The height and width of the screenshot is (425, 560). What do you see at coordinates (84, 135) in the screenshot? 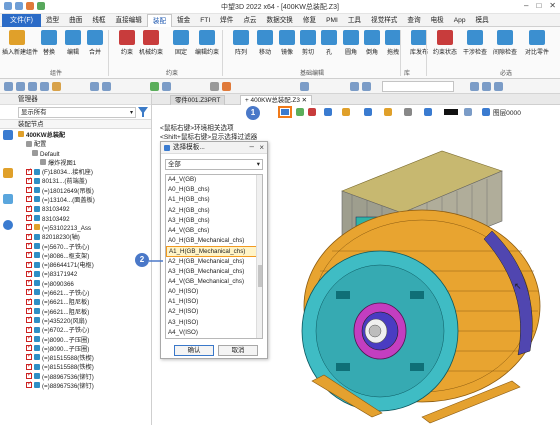
I see `tree-root: 400KW总装配` at bounding box center [84, 135].